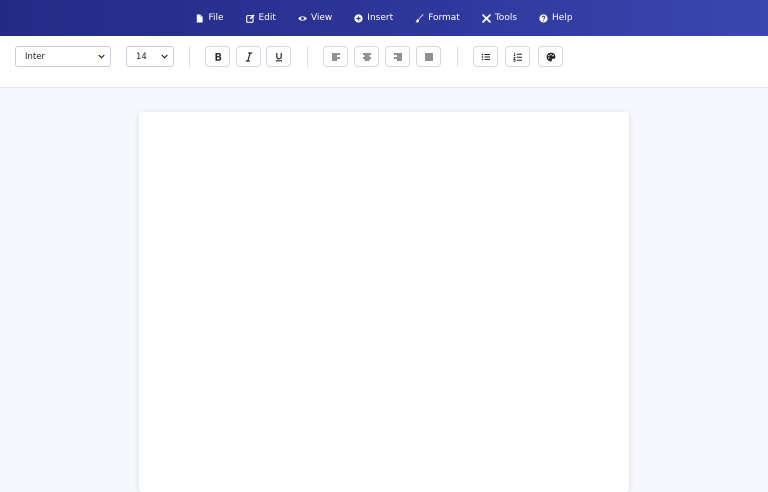  I want to click on file-icon, so click(200, 18).